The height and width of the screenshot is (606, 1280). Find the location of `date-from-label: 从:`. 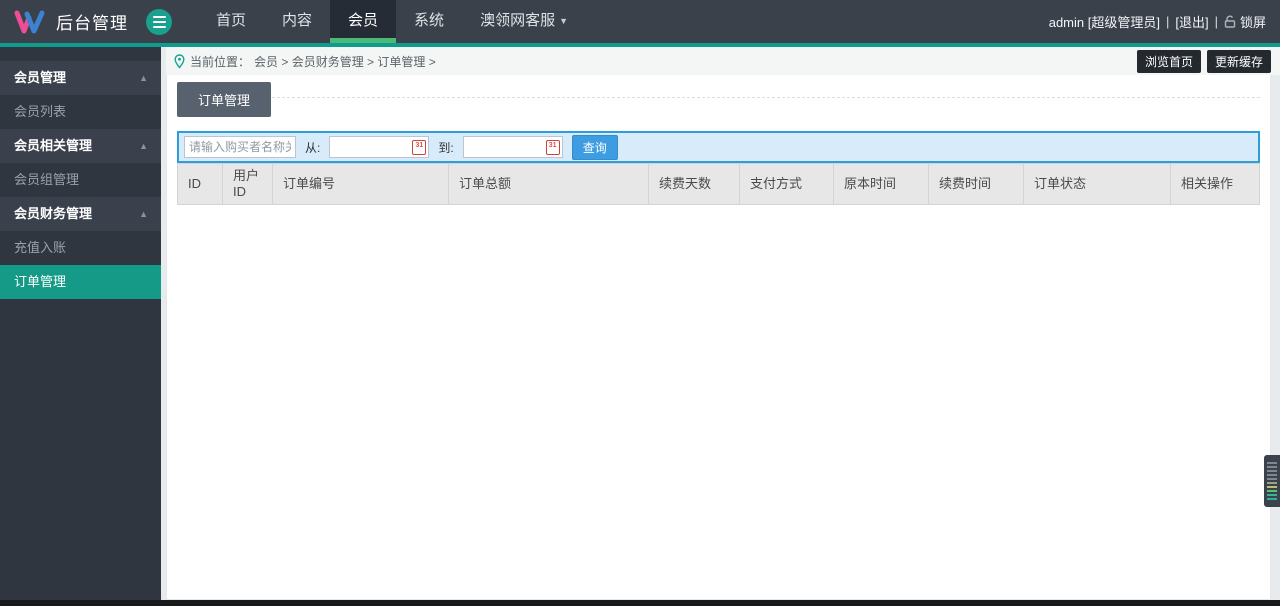

date-from-label: 从: is located at coordinates (313, 147).